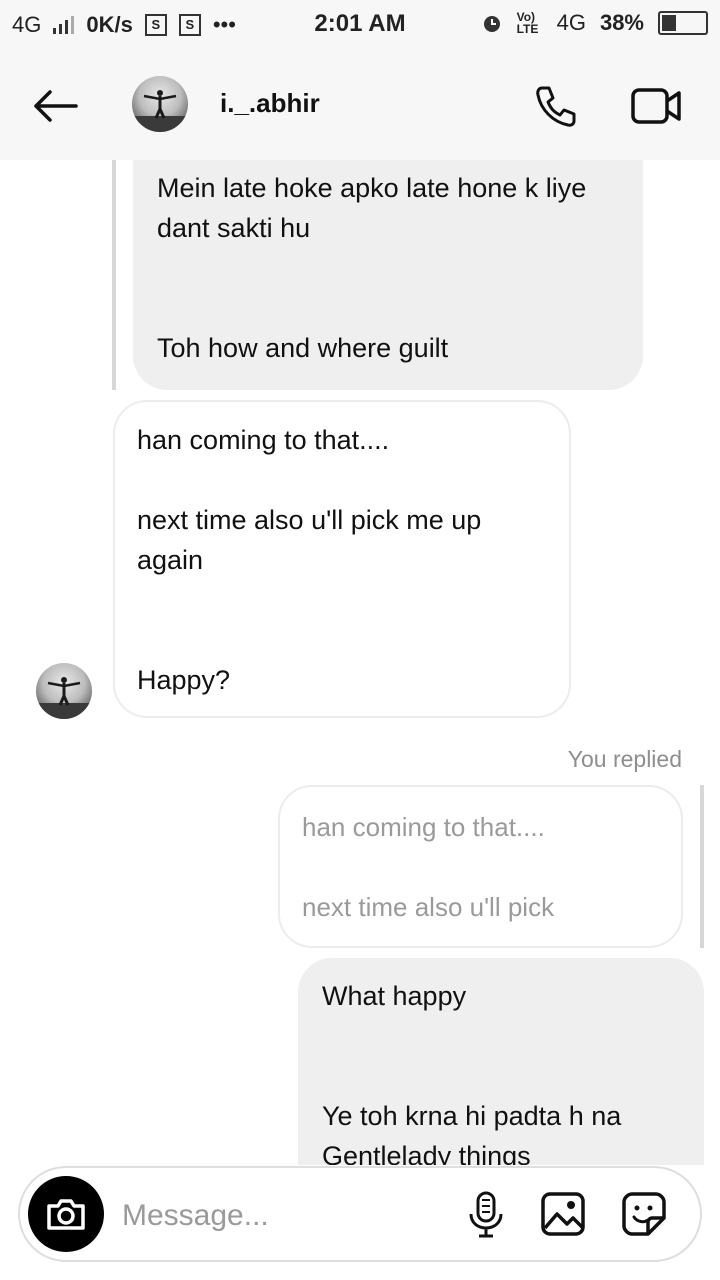 The height and width of the screenshot is (1280, 720). What do you see at coordinates (571, 22) in the screenshot?
I see `network-type-2: 4G` at bounding box center [571, 22].